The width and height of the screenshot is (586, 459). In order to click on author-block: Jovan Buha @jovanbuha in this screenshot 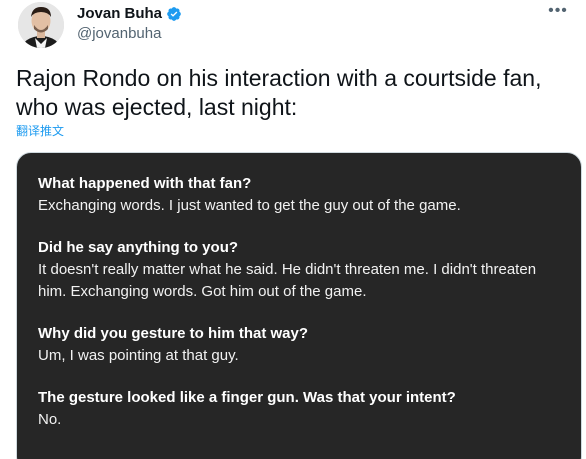, I will do `click(129, 24)`.